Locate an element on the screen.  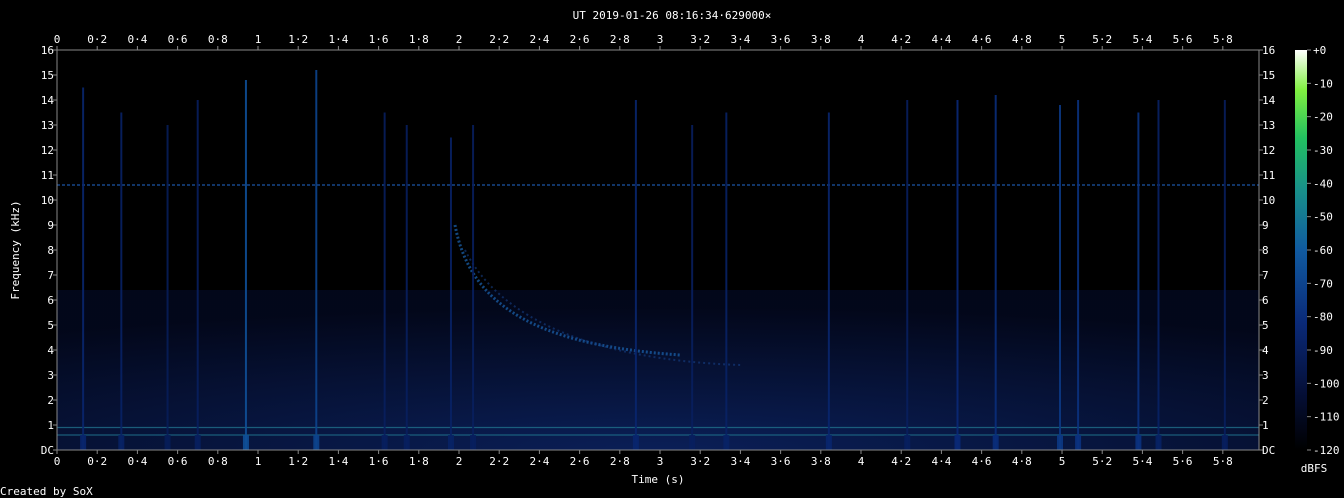
x-tick-label-bottom: 4·4 is located at coordinates (941, 461).